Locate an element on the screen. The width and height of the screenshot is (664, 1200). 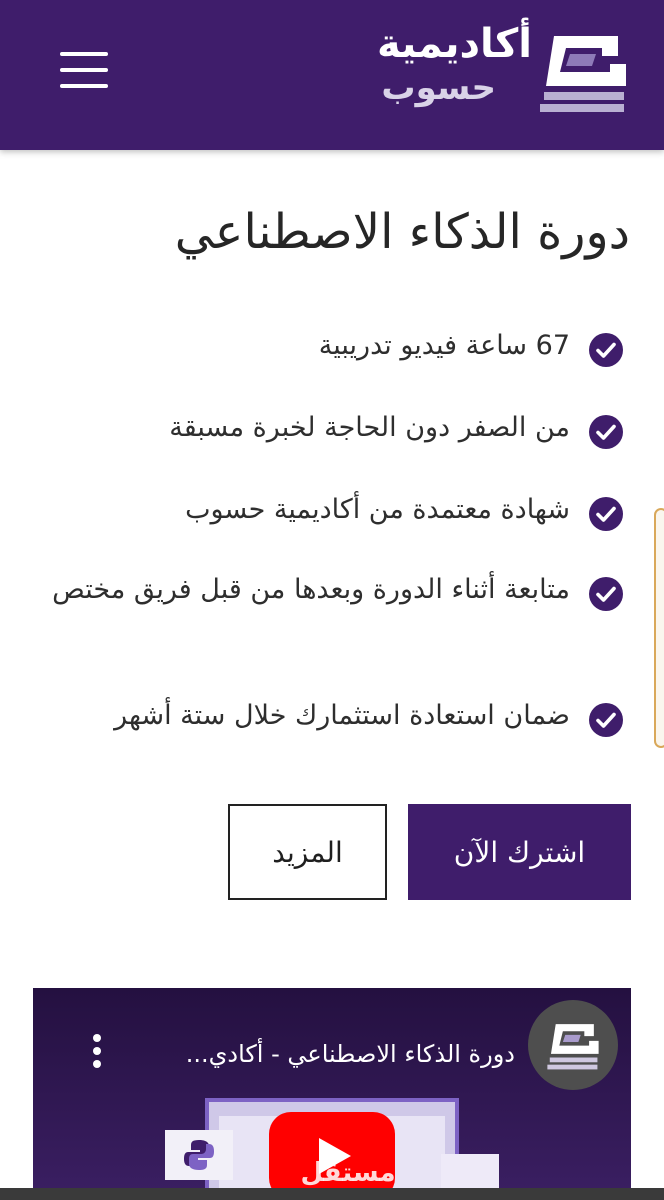
brand-line-2: حسوب is located at coordinates (438, 88).